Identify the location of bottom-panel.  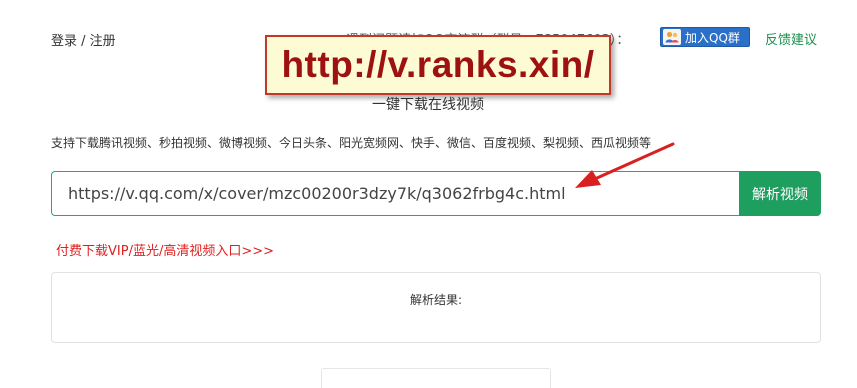
(436, 378).